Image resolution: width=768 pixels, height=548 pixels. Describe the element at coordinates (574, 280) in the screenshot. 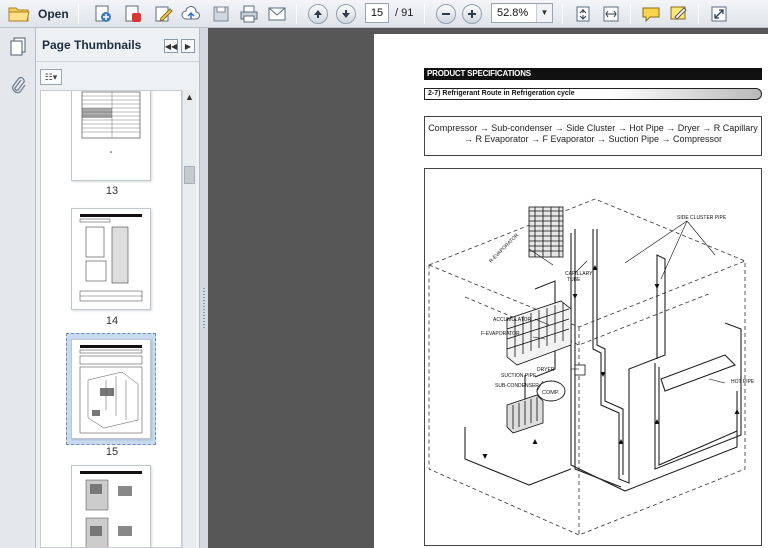

I see `diagram-label-tube: TUBE` at that location.